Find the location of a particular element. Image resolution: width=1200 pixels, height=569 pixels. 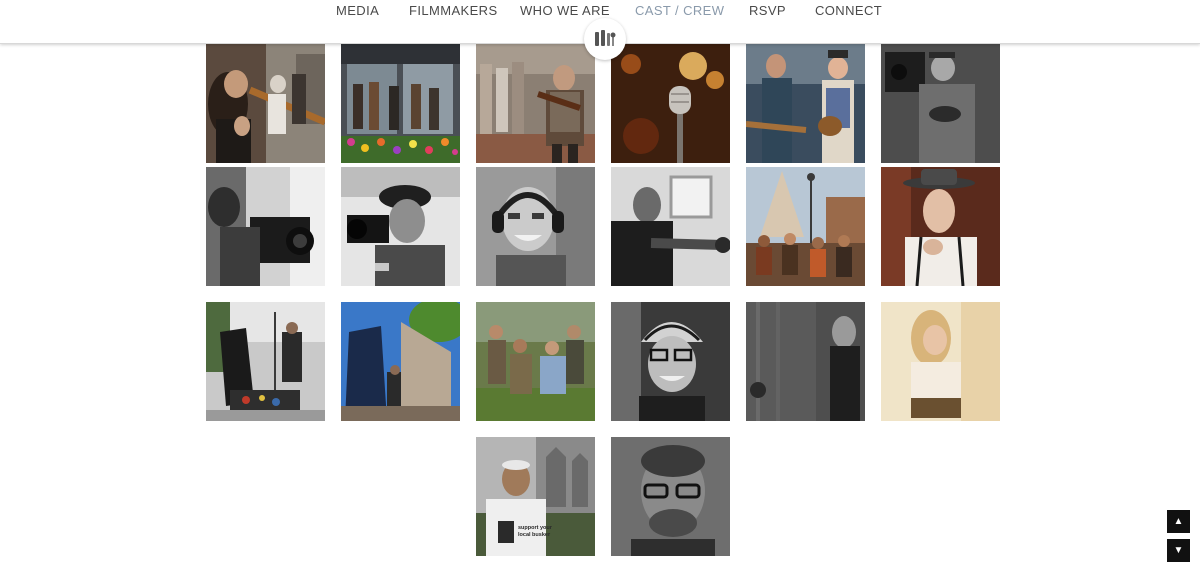

nav-connect: CONNECT is located at coordinates (848, 11).